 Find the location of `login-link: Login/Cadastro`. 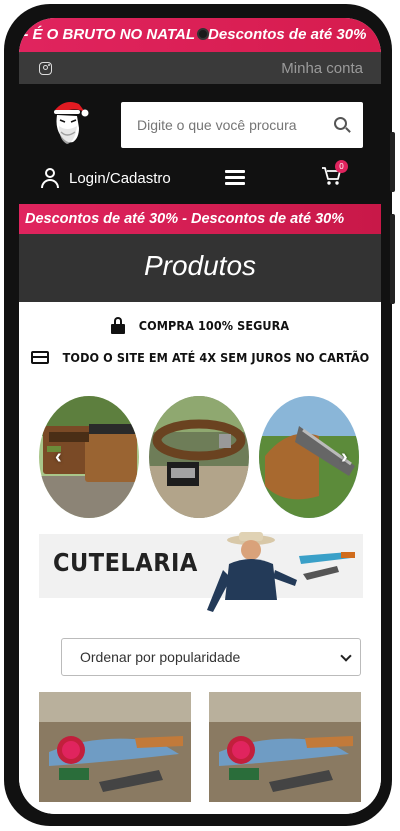

login-link: Login/Cadastro is located at coordinates (106, 178).